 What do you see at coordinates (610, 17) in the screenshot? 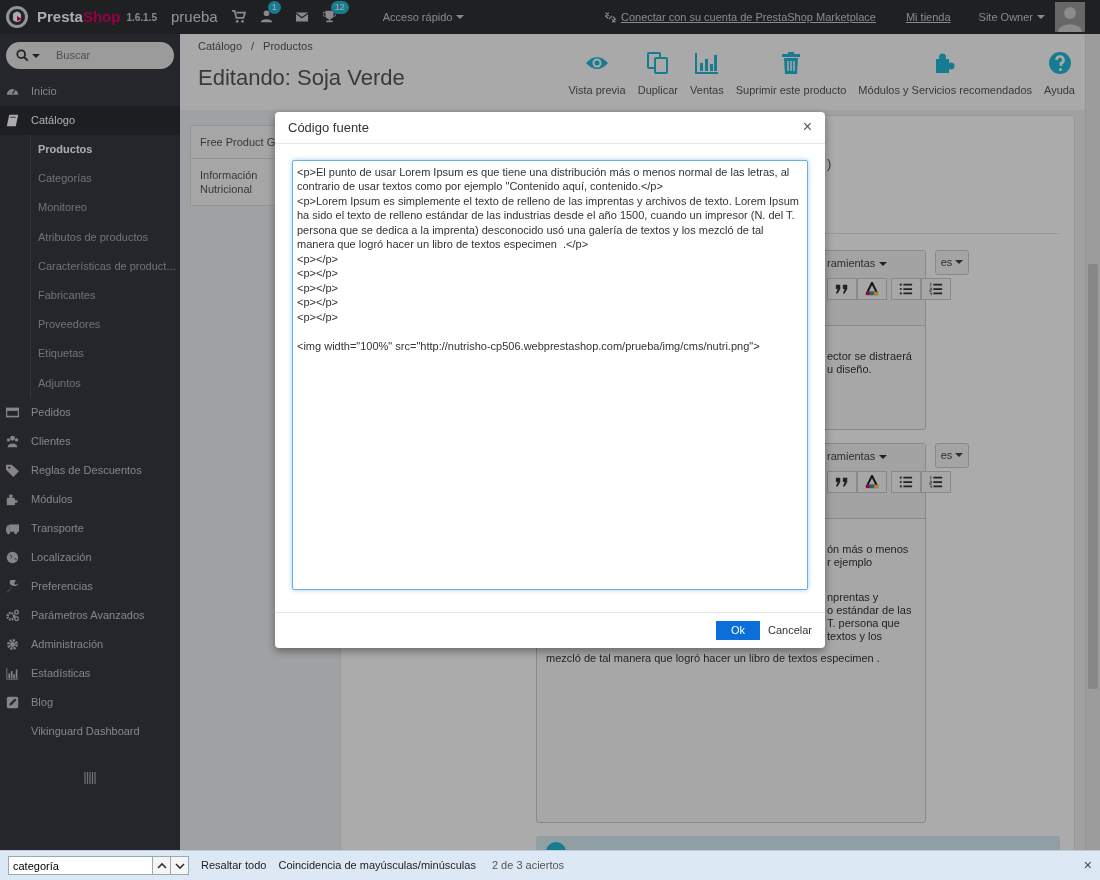
I see `link-icon` at bounding box center [610, 17].